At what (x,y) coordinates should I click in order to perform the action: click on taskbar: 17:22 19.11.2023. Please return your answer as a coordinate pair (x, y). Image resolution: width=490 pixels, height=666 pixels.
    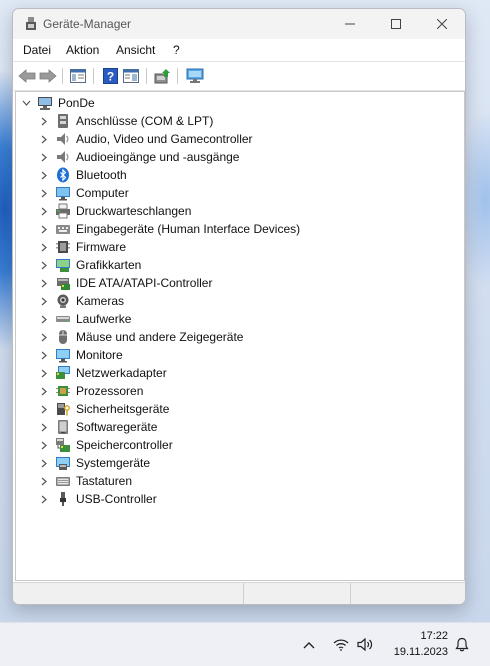
    Looking at the image, I should click on (245, 644).